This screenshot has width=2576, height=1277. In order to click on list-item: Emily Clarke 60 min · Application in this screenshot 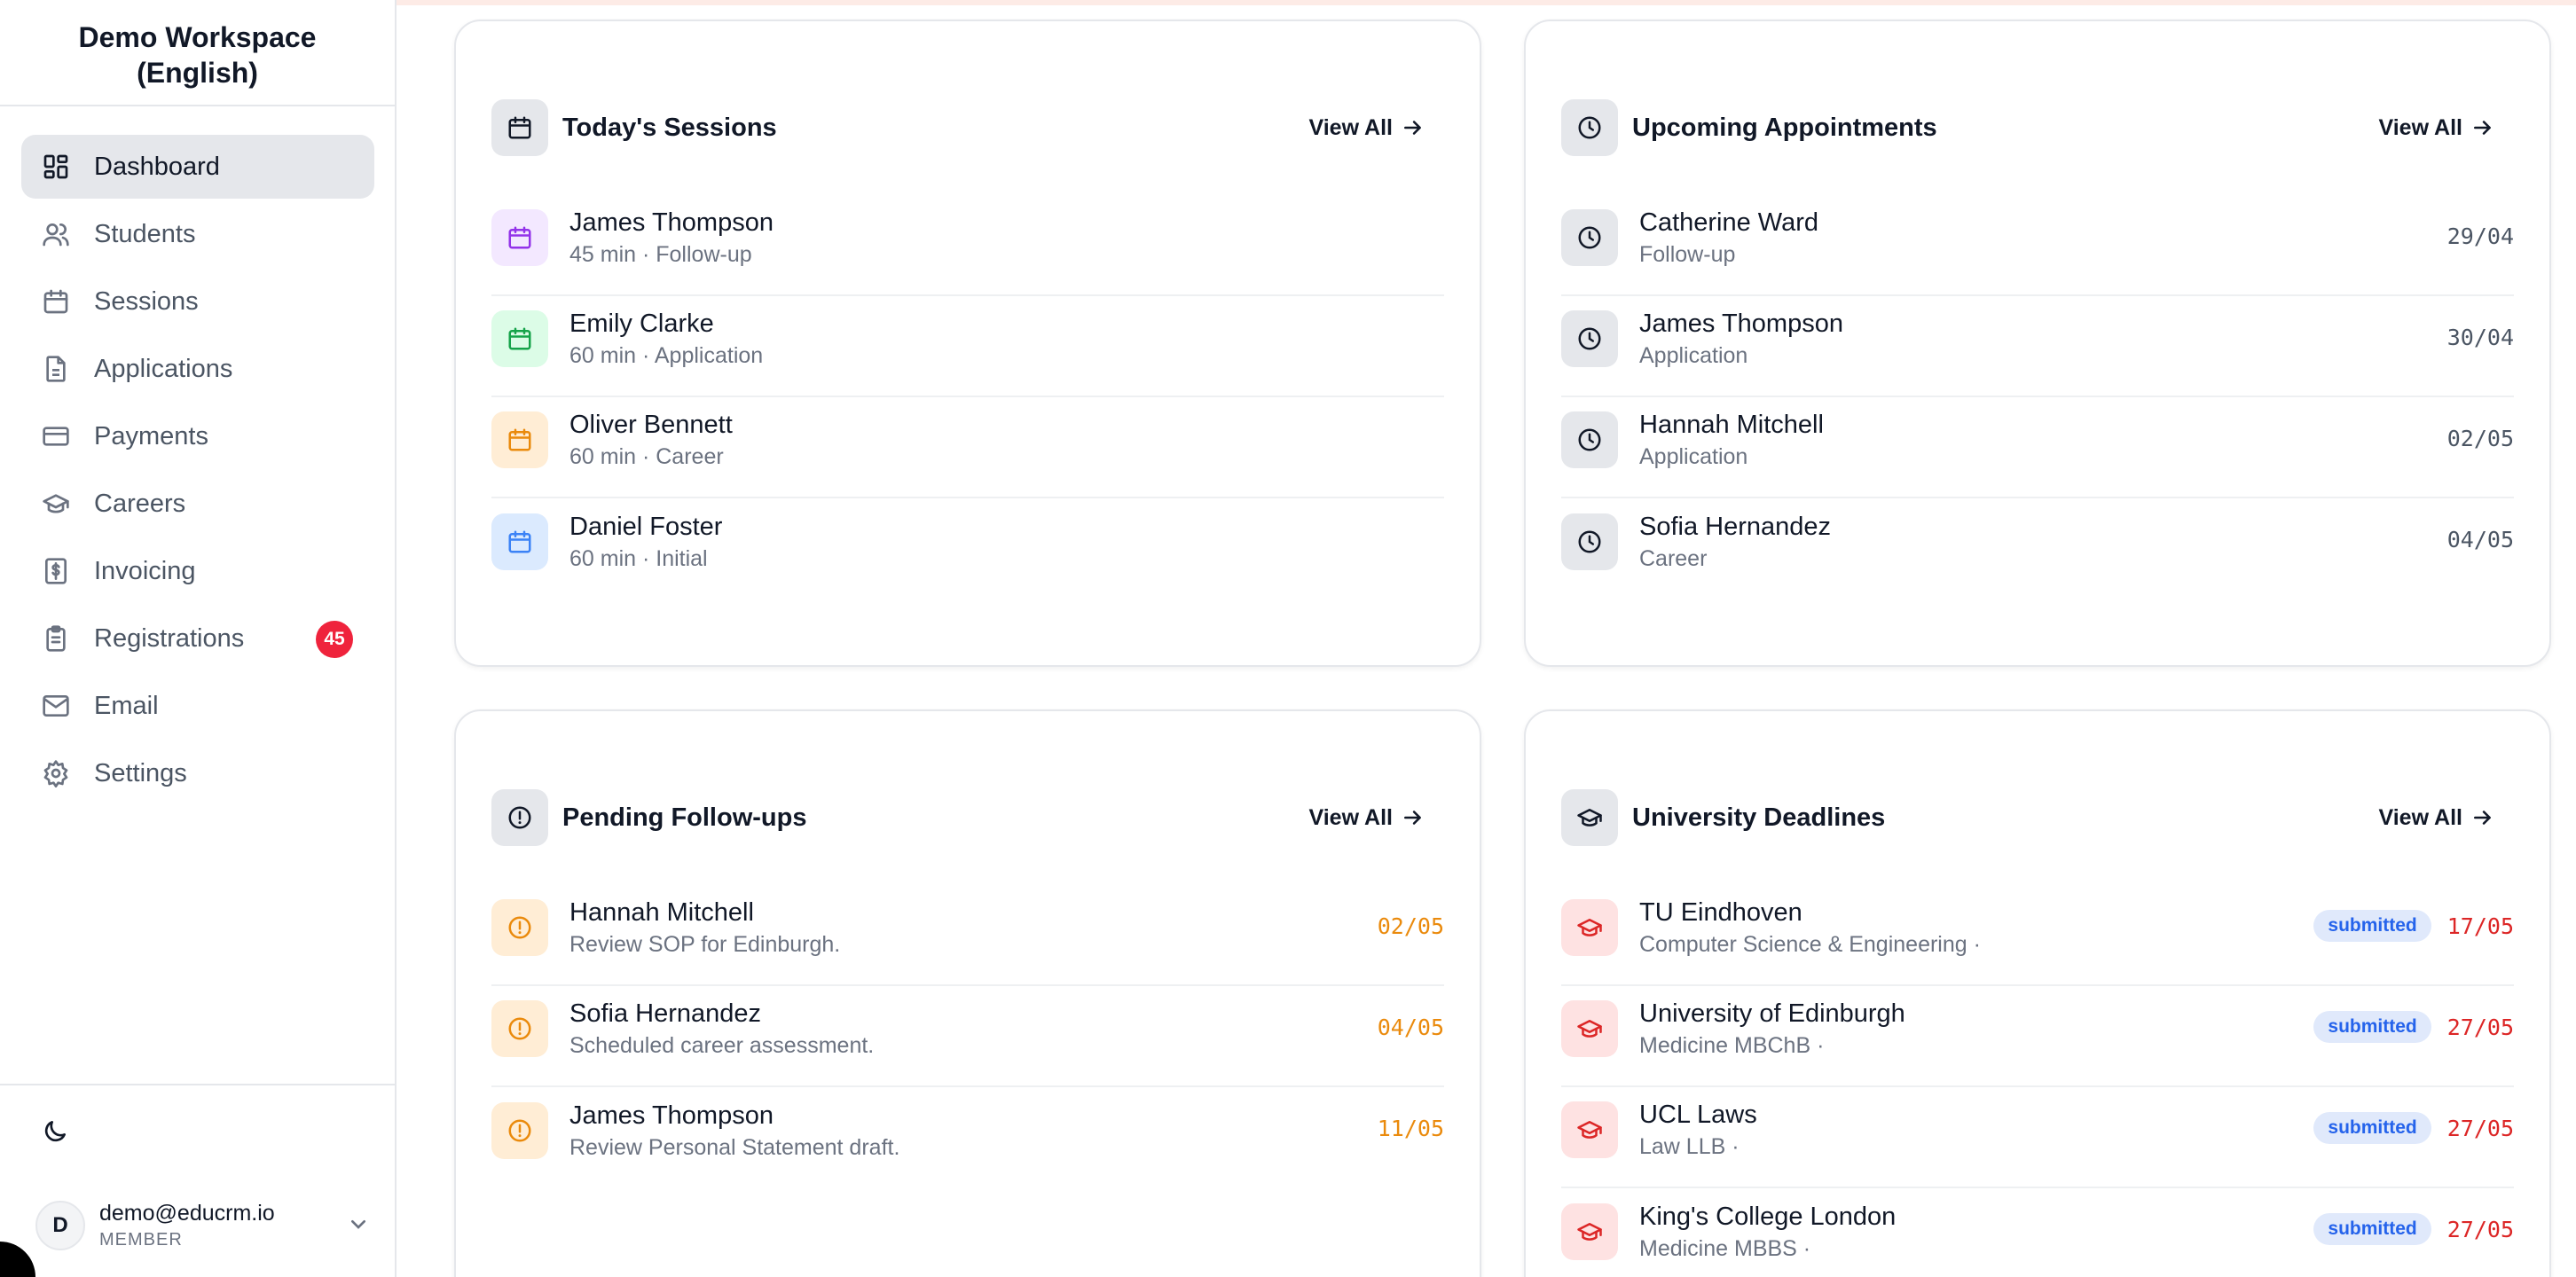, I will do `click(967, 346)`.